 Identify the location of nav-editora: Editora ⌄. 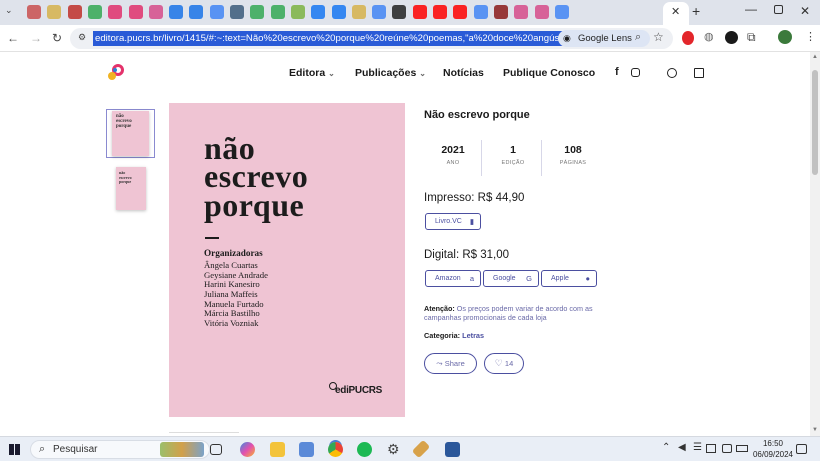
(312, 73).